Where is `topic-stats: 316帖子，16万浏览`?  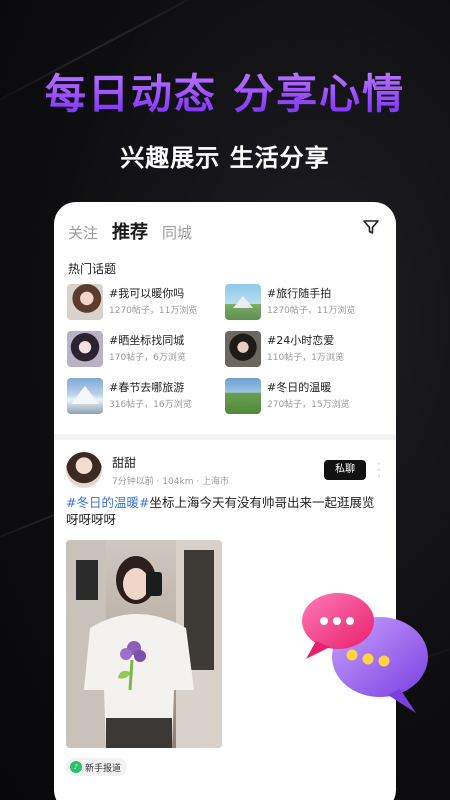 topic-stats: 316帖子，16万浏览 is located at coordinates (150, 405).